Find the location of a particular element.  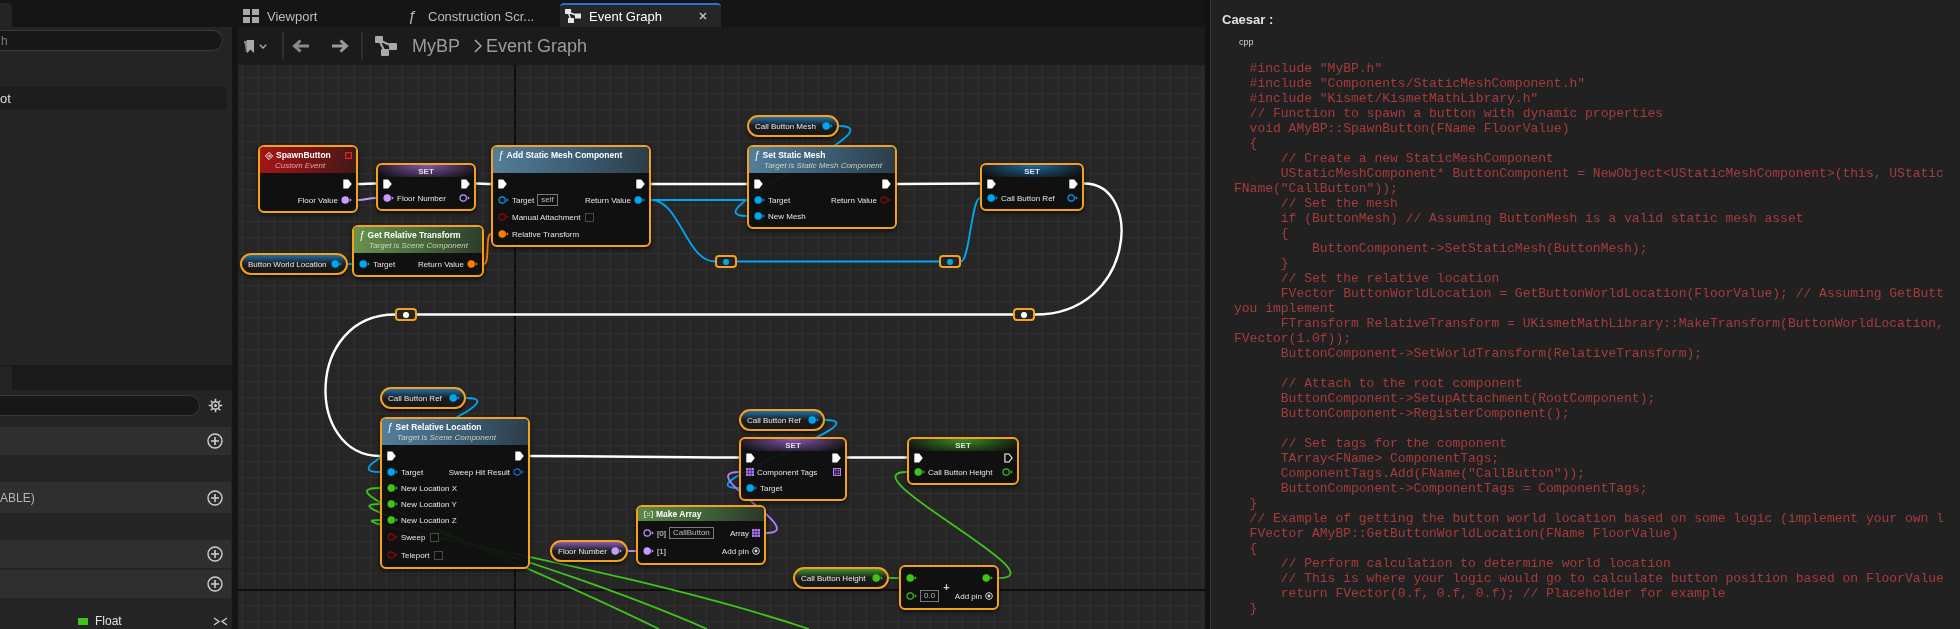

node-title: Make Array is located at coordinates (679, 514).